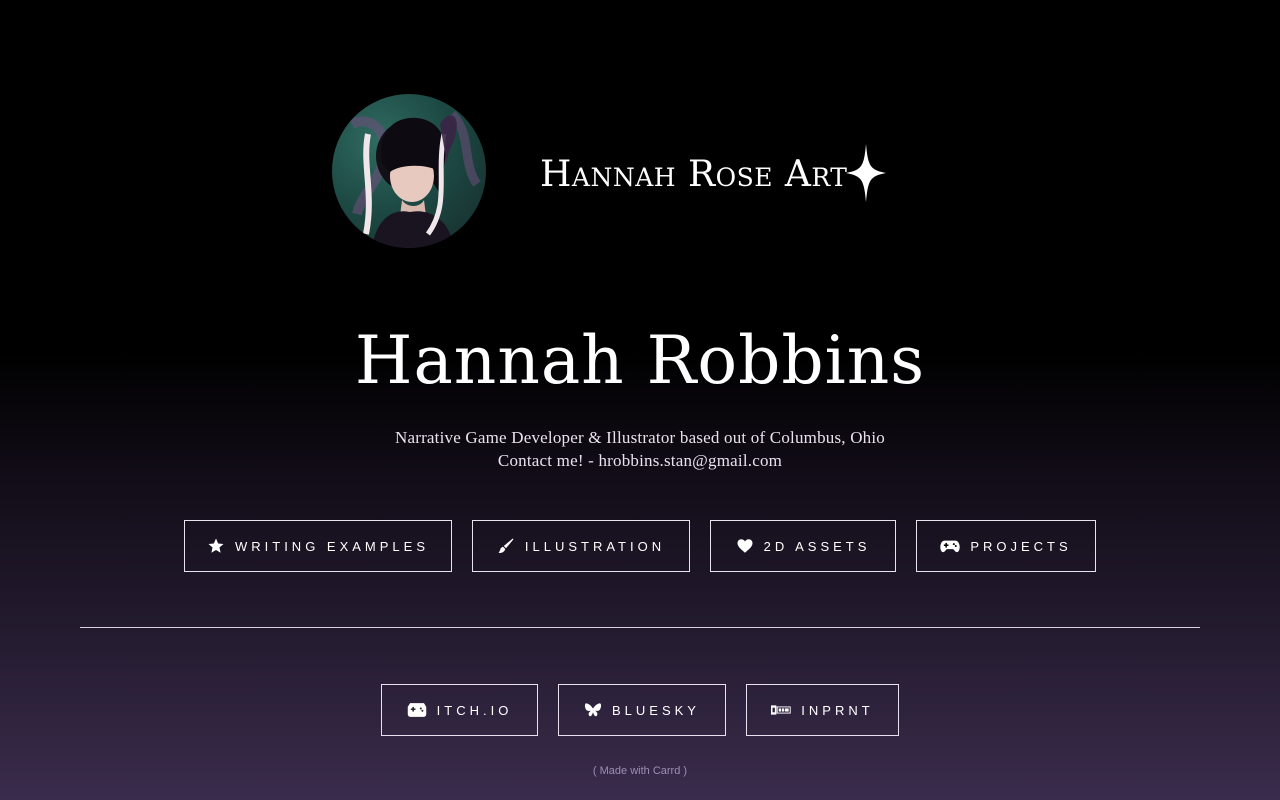 The image size is (1280, 800). Describe the element at coordinates (640, 627) in the screenshot. I see `divider` at that location.